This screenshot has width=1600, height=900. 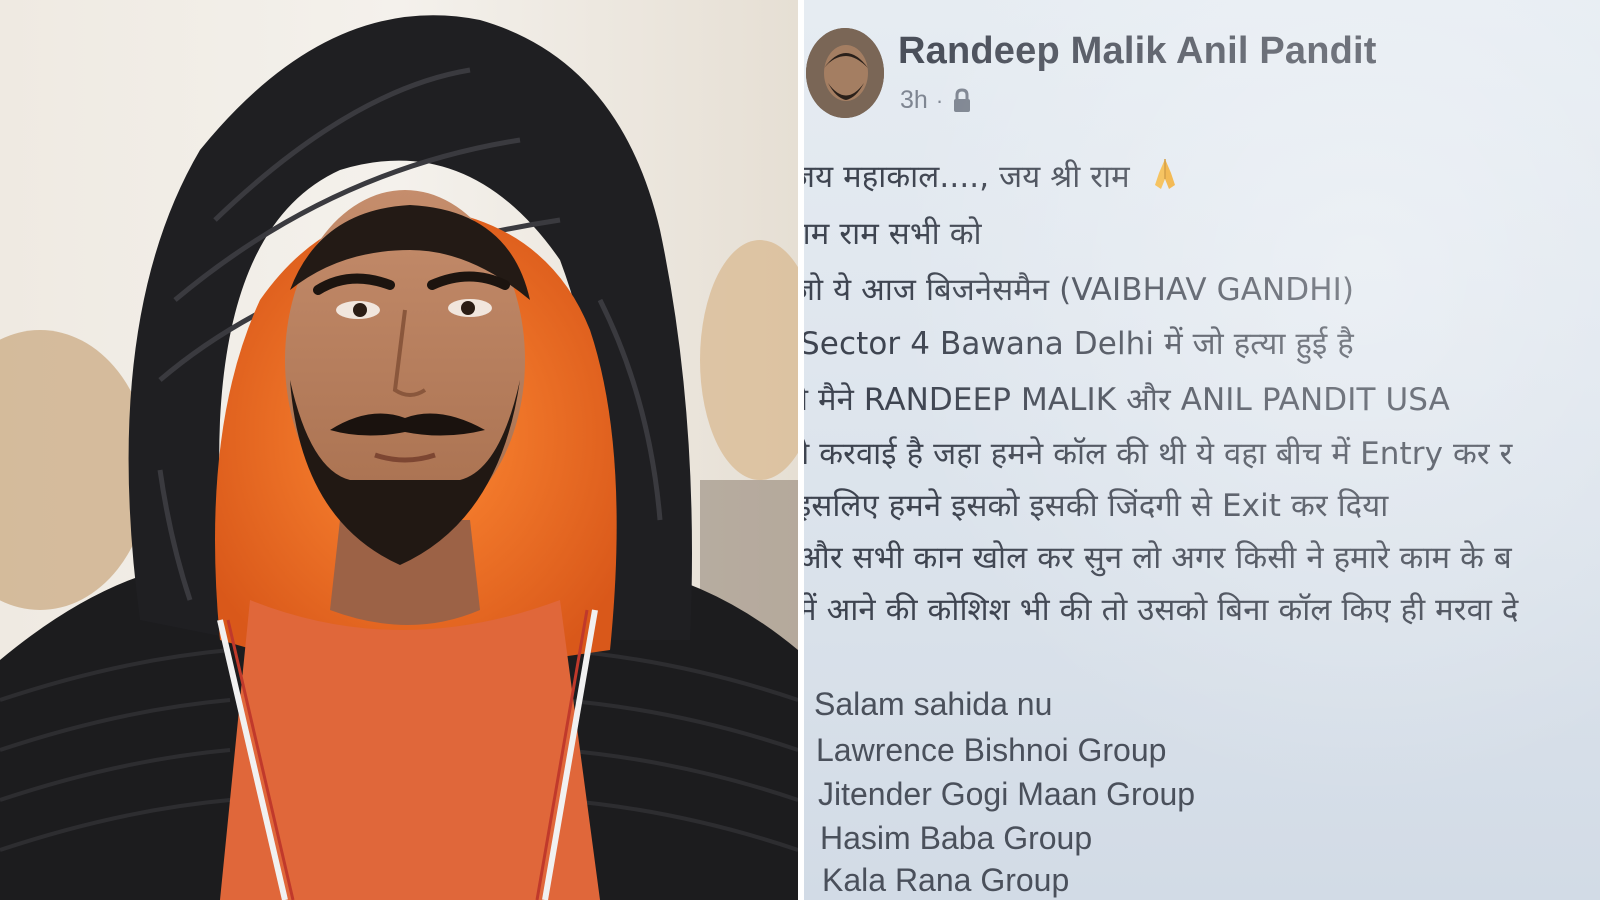 What do you see at coordinates (1079, 290) in the screenshot?
I see `post-line: जो ये आज बिजनेसमैन (VAIBHAV GANDHI)` at bounding box center [1079, 290].